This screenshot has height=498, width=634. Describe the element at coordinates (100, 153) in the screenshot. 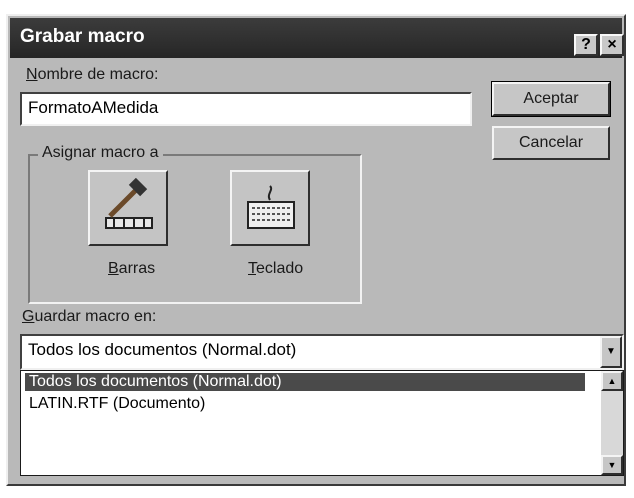

I see `assign-macro-label: Asignar macro a` at that location.